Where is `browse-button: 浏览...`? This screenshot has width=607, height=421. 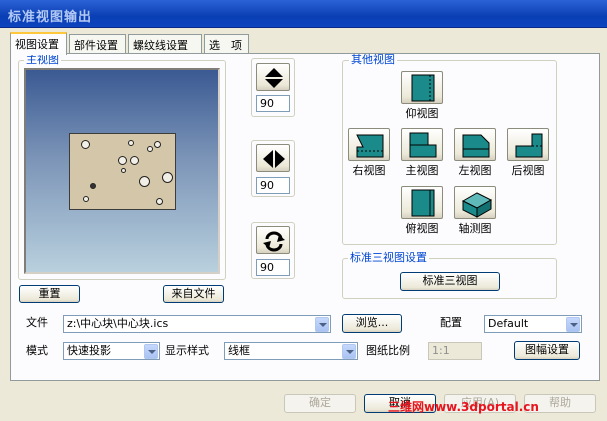
browse-button: 浏览... is located at coordinates (372, 323).